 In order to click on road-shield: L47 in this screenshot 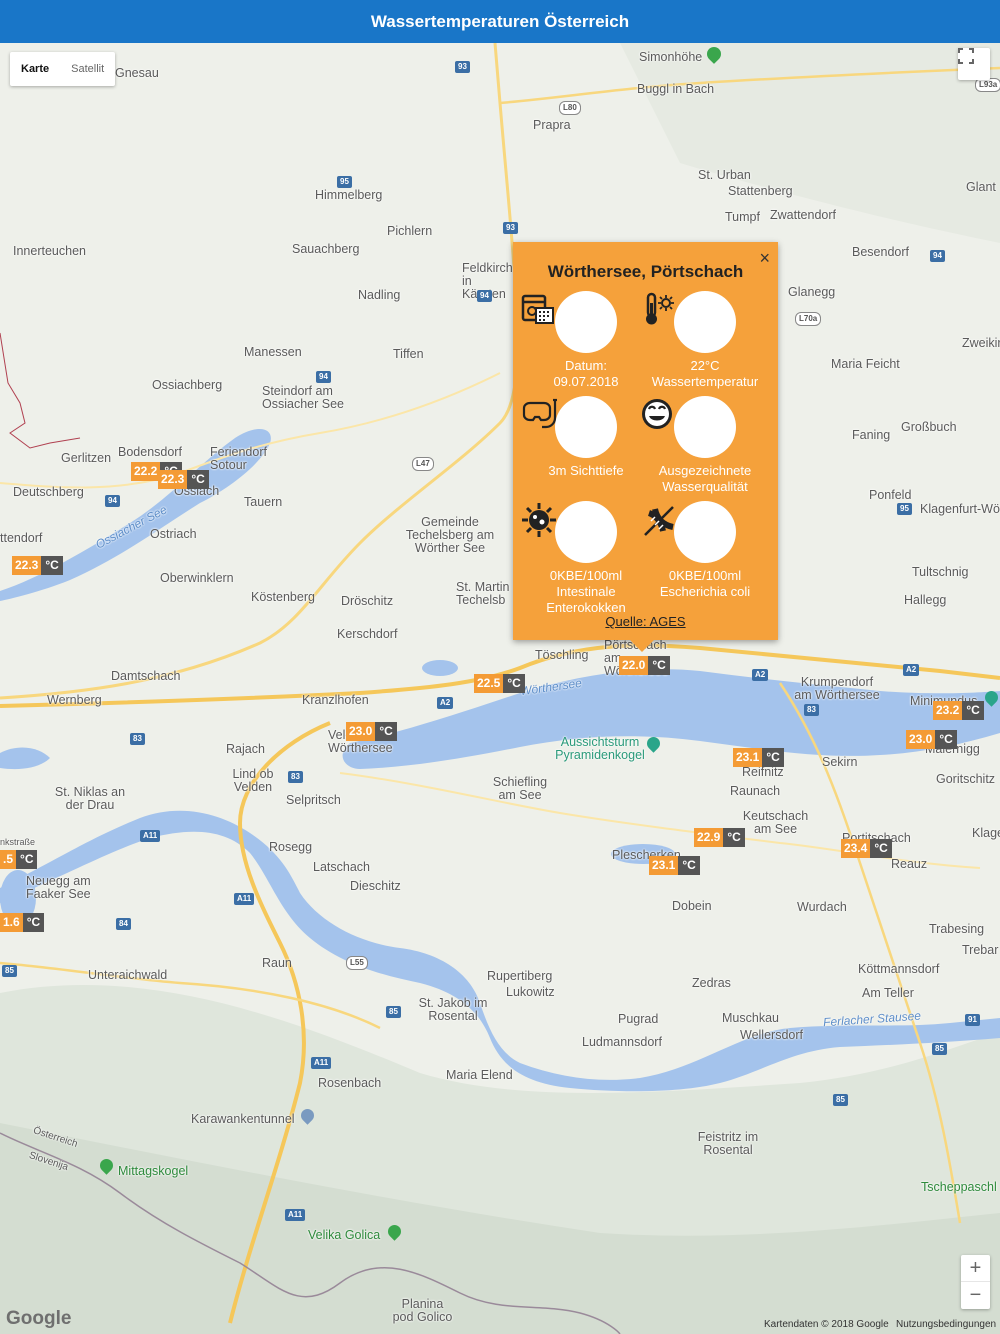, I will do `click(423, 464)`.